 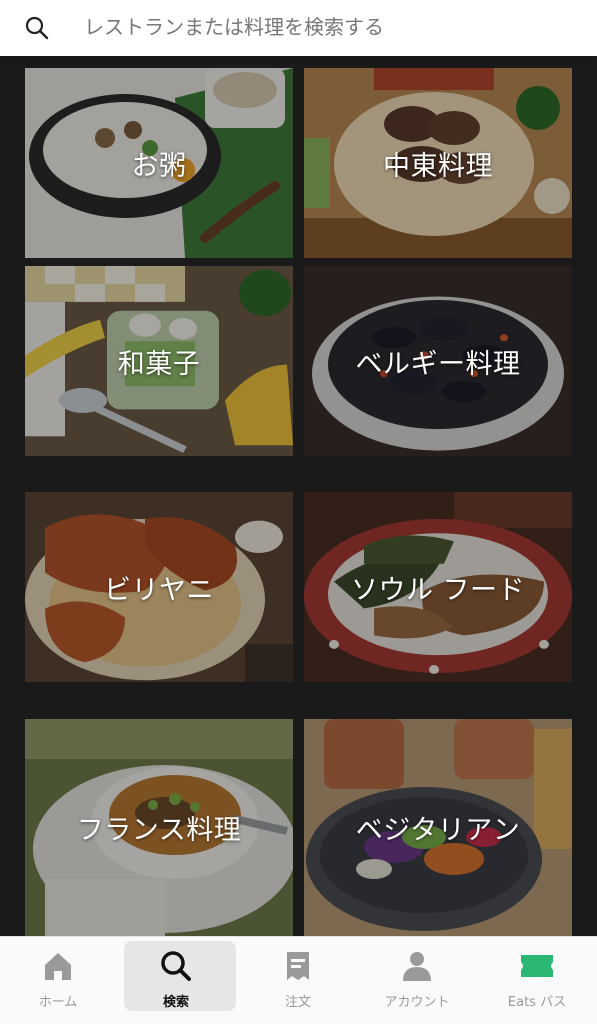 What do you see at coordinates (537, 966) in the screenshot?
I see `ticket-icon` at bounding box center [537, 966].